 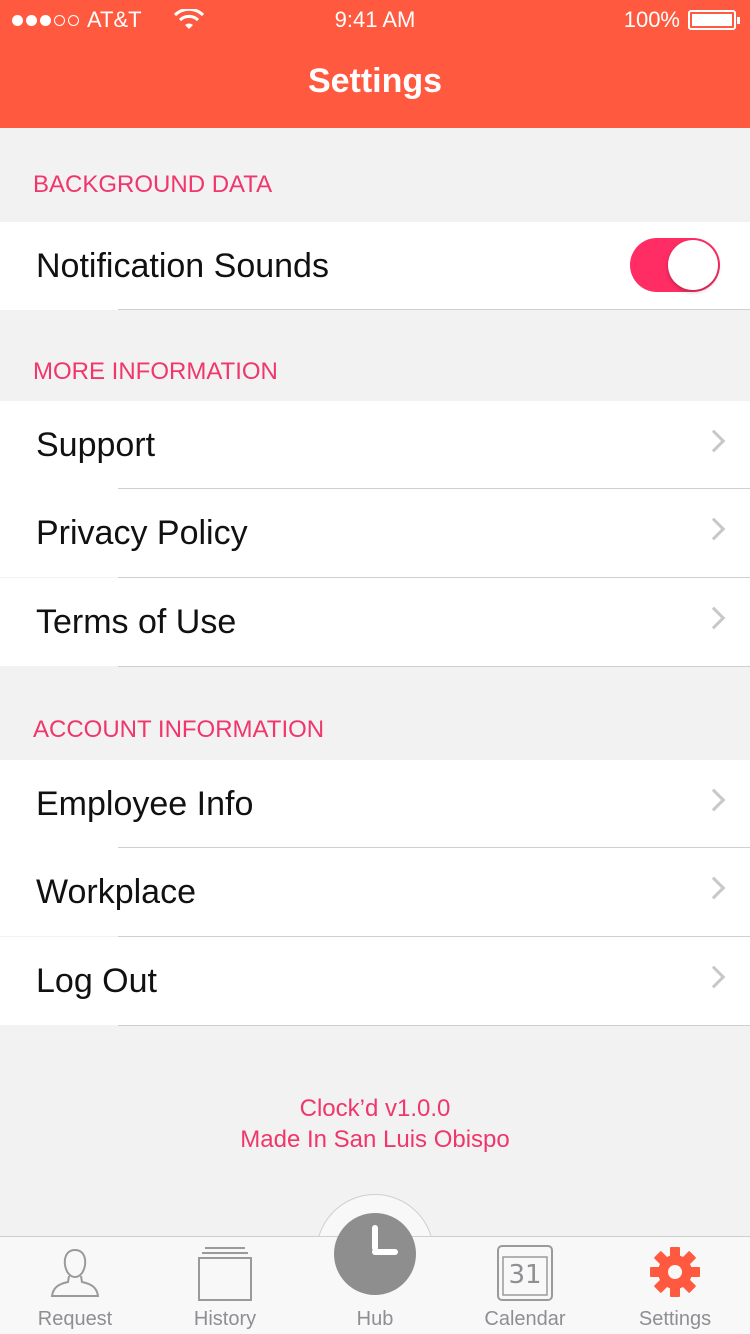 I want to click on notification-sounds-label: Notification Sounds, so click(x=182, y=266).